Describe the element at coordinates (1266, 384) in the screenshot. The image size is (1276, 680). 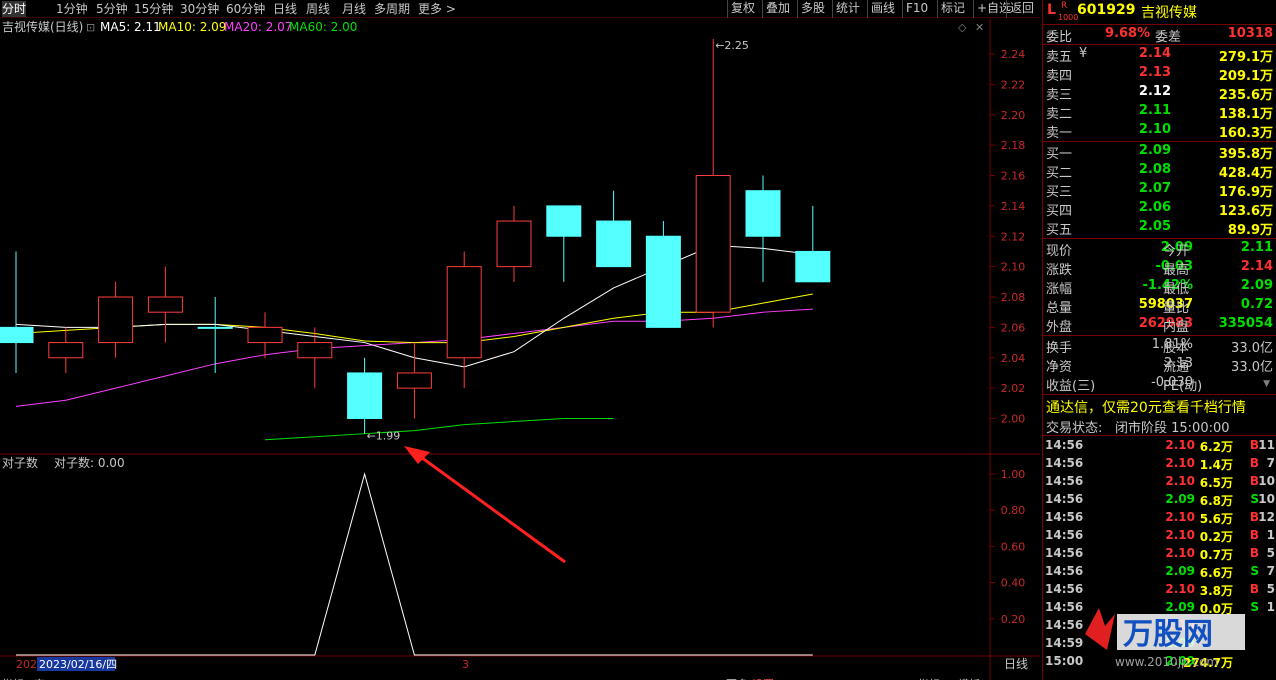
I see `dropdown-icon: ▼` at that location.